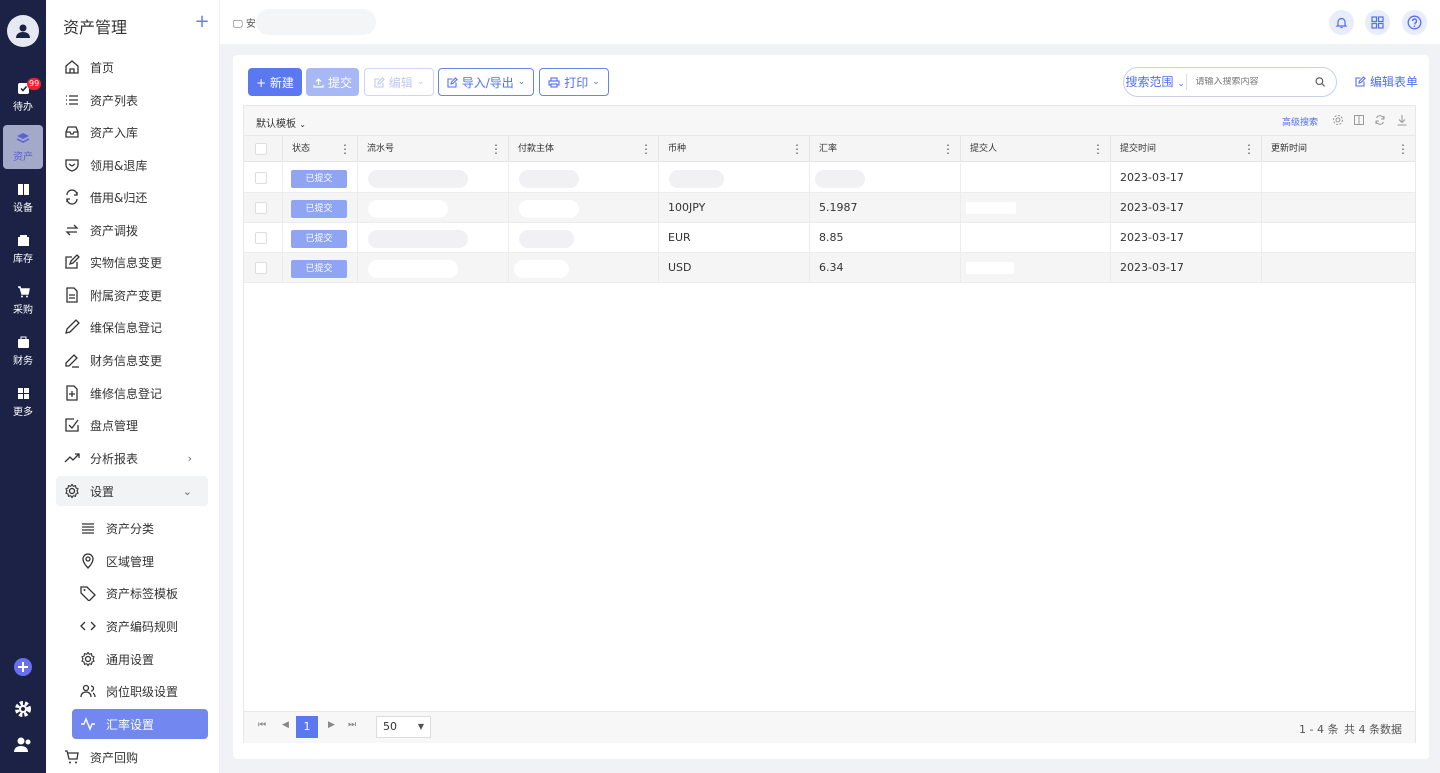 The image size is (1440, 773). I want to click on search-scope-dropdown: 搜索范围 ⌄, so click(1156, 82).